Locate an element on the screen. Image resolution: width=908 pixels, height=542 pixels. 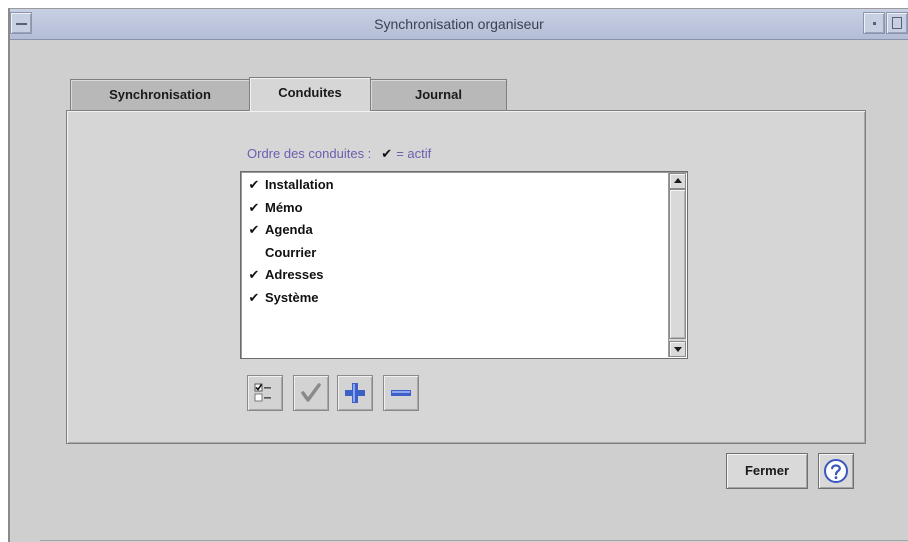
minimize-button is located at coordinates (874, 23).